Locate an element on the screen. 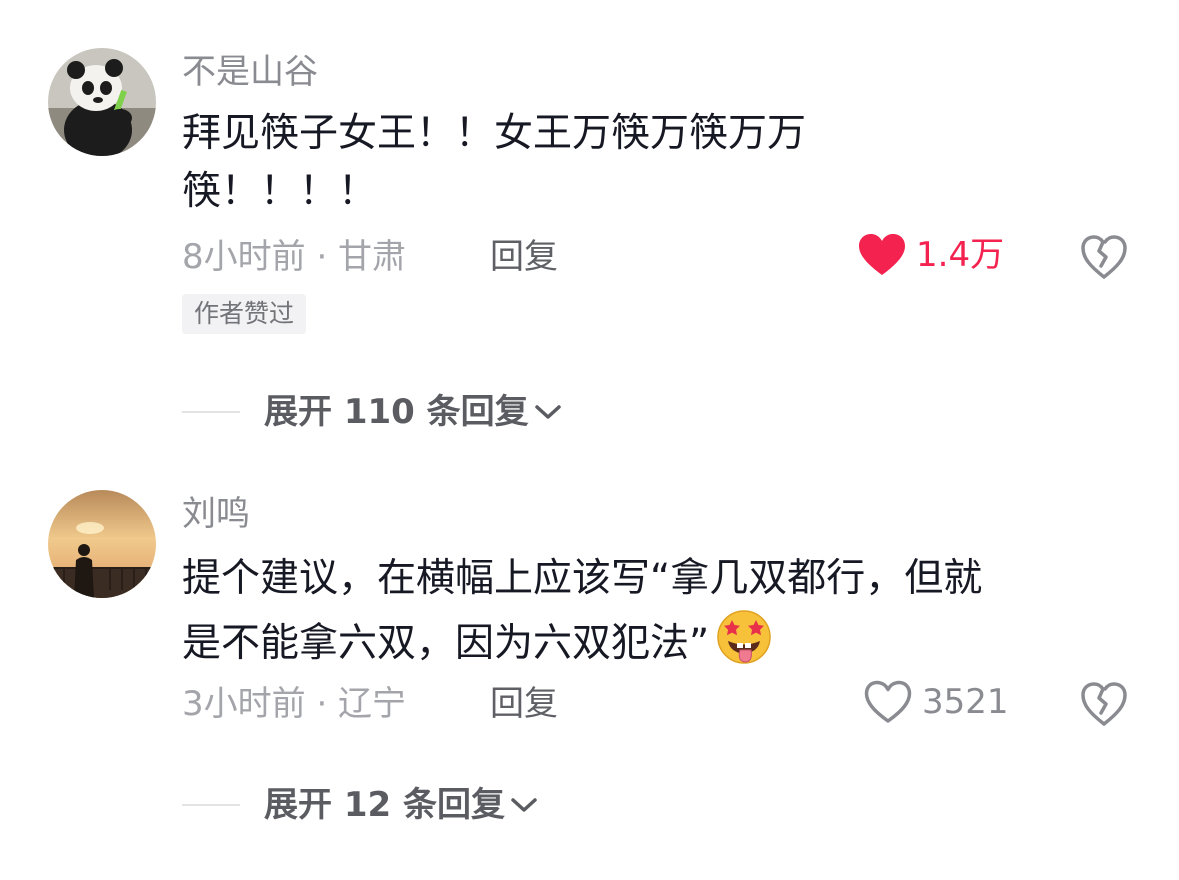 This screenshot has width=1179, height=880. expand-replies: 展开 12 条回复 is located at coordinates (360, 805).